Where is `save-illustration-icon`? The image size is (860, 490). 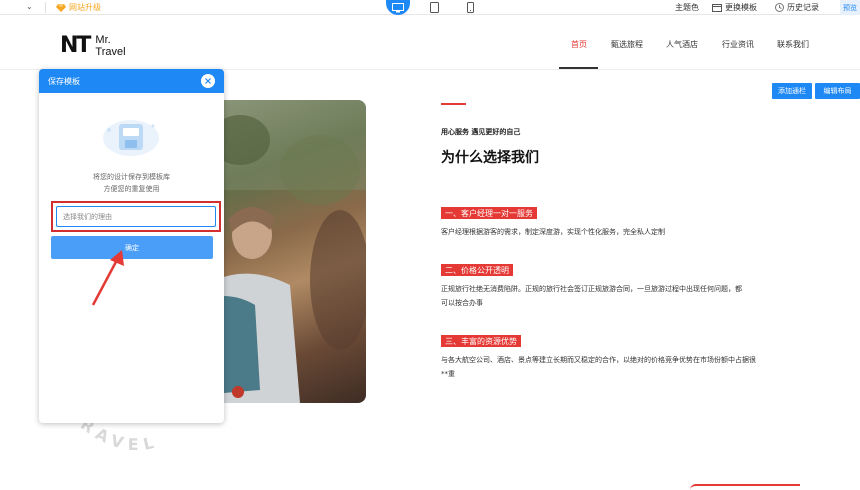
save-illustration-icon is located at coordinates (131, 138).